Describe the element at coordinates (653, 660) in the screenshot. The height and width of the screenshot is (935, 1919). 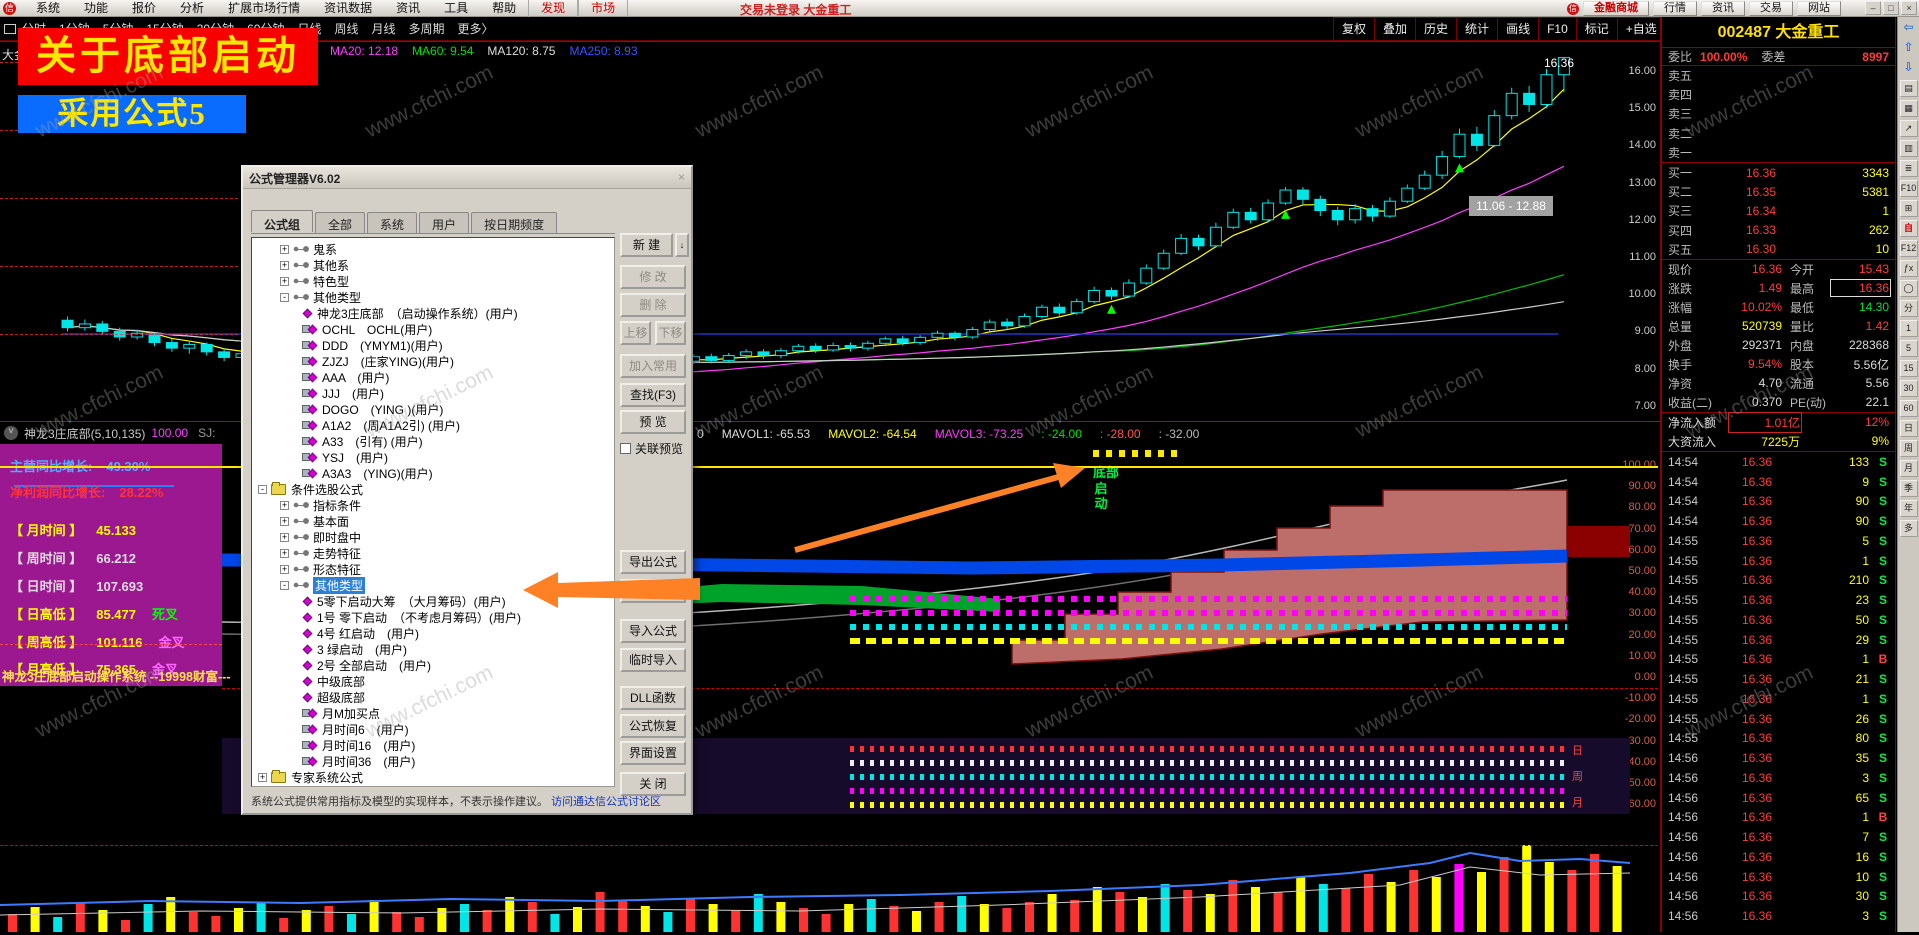
I see `temp-import-button: 临时导入` at that location.